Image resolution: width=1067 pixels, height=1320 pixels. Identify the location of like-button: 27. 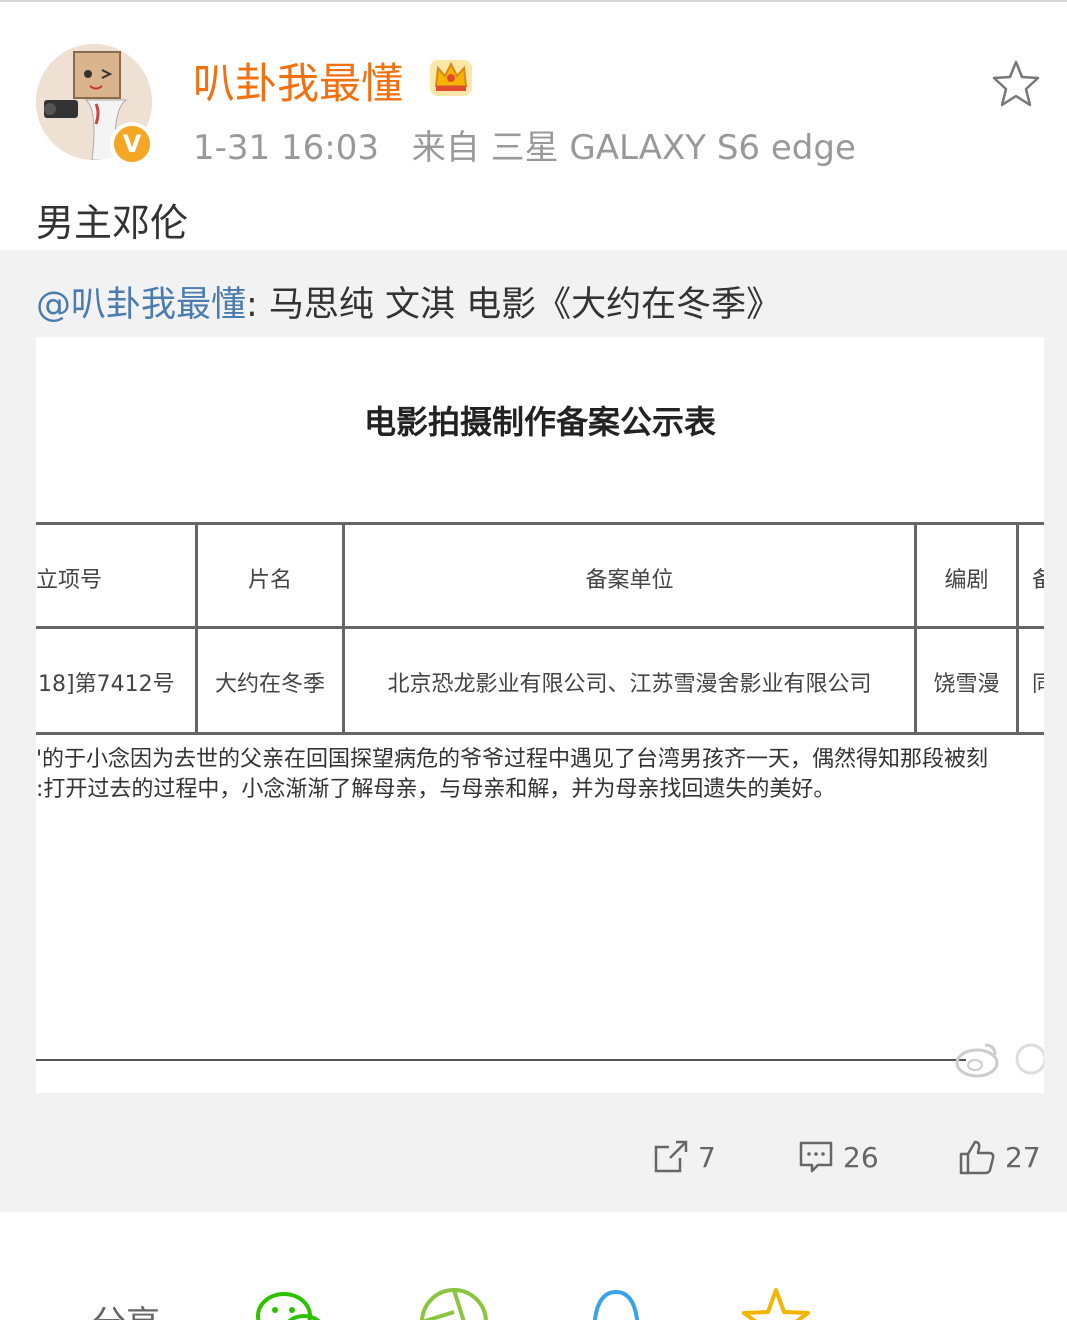
(999, 1157).